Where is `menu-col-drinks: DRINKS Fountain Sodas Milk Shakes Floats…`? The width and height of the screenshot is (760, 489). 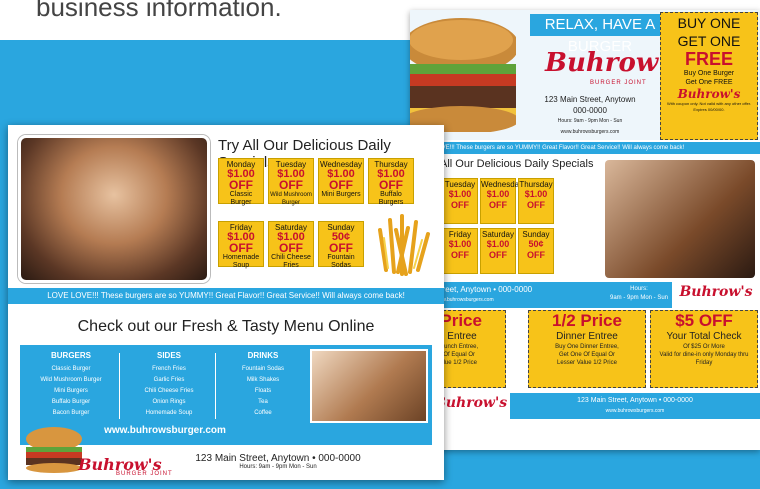
menu-col-drinks: DRINKS Fountain Sodas Milk Shakes Floats… is located at coordinates (263, 383).